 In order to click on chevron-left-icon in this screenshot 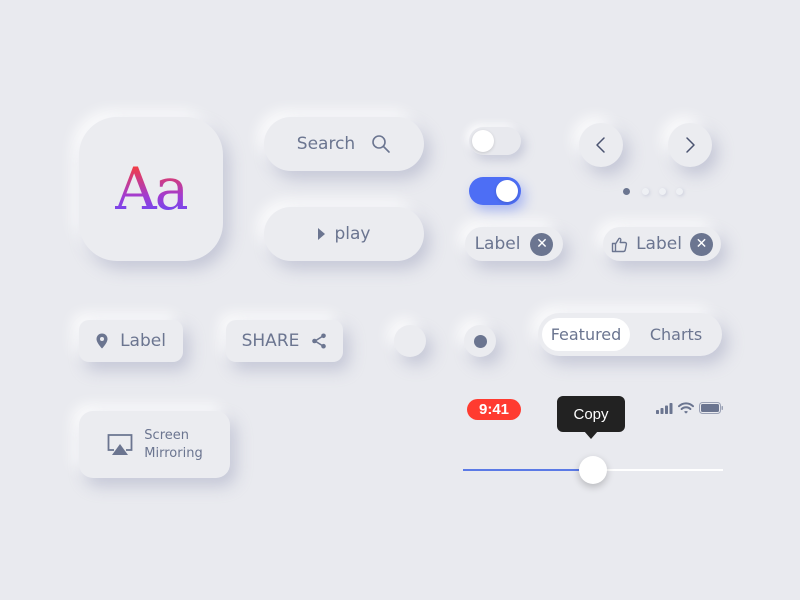, I will do `click(600, 145)`.